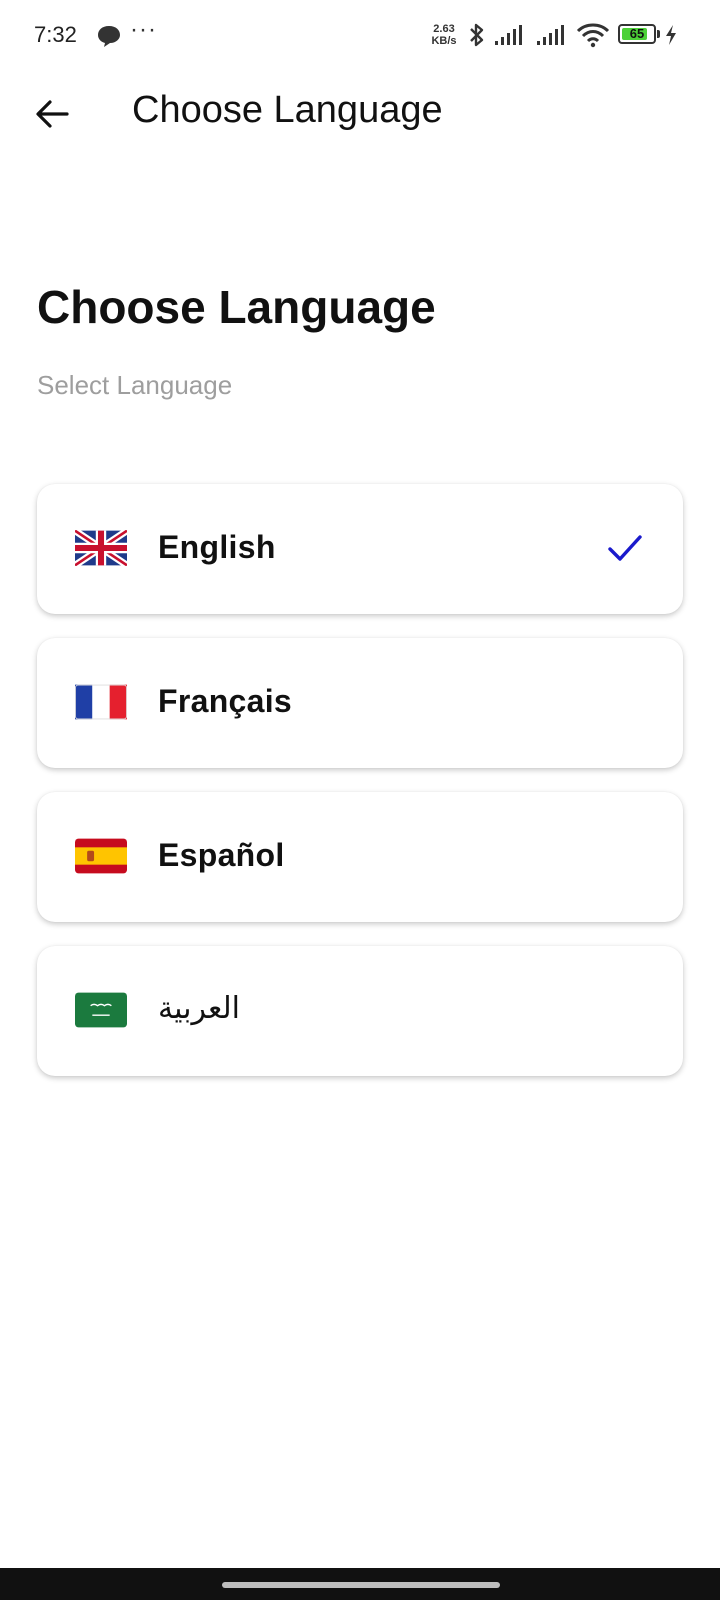 Image resolution: width=720 pixels, height=1600 pixels. Describe the element at coordinates (360, 549) in the screenshot. I see `language-option-english: English` at that location.